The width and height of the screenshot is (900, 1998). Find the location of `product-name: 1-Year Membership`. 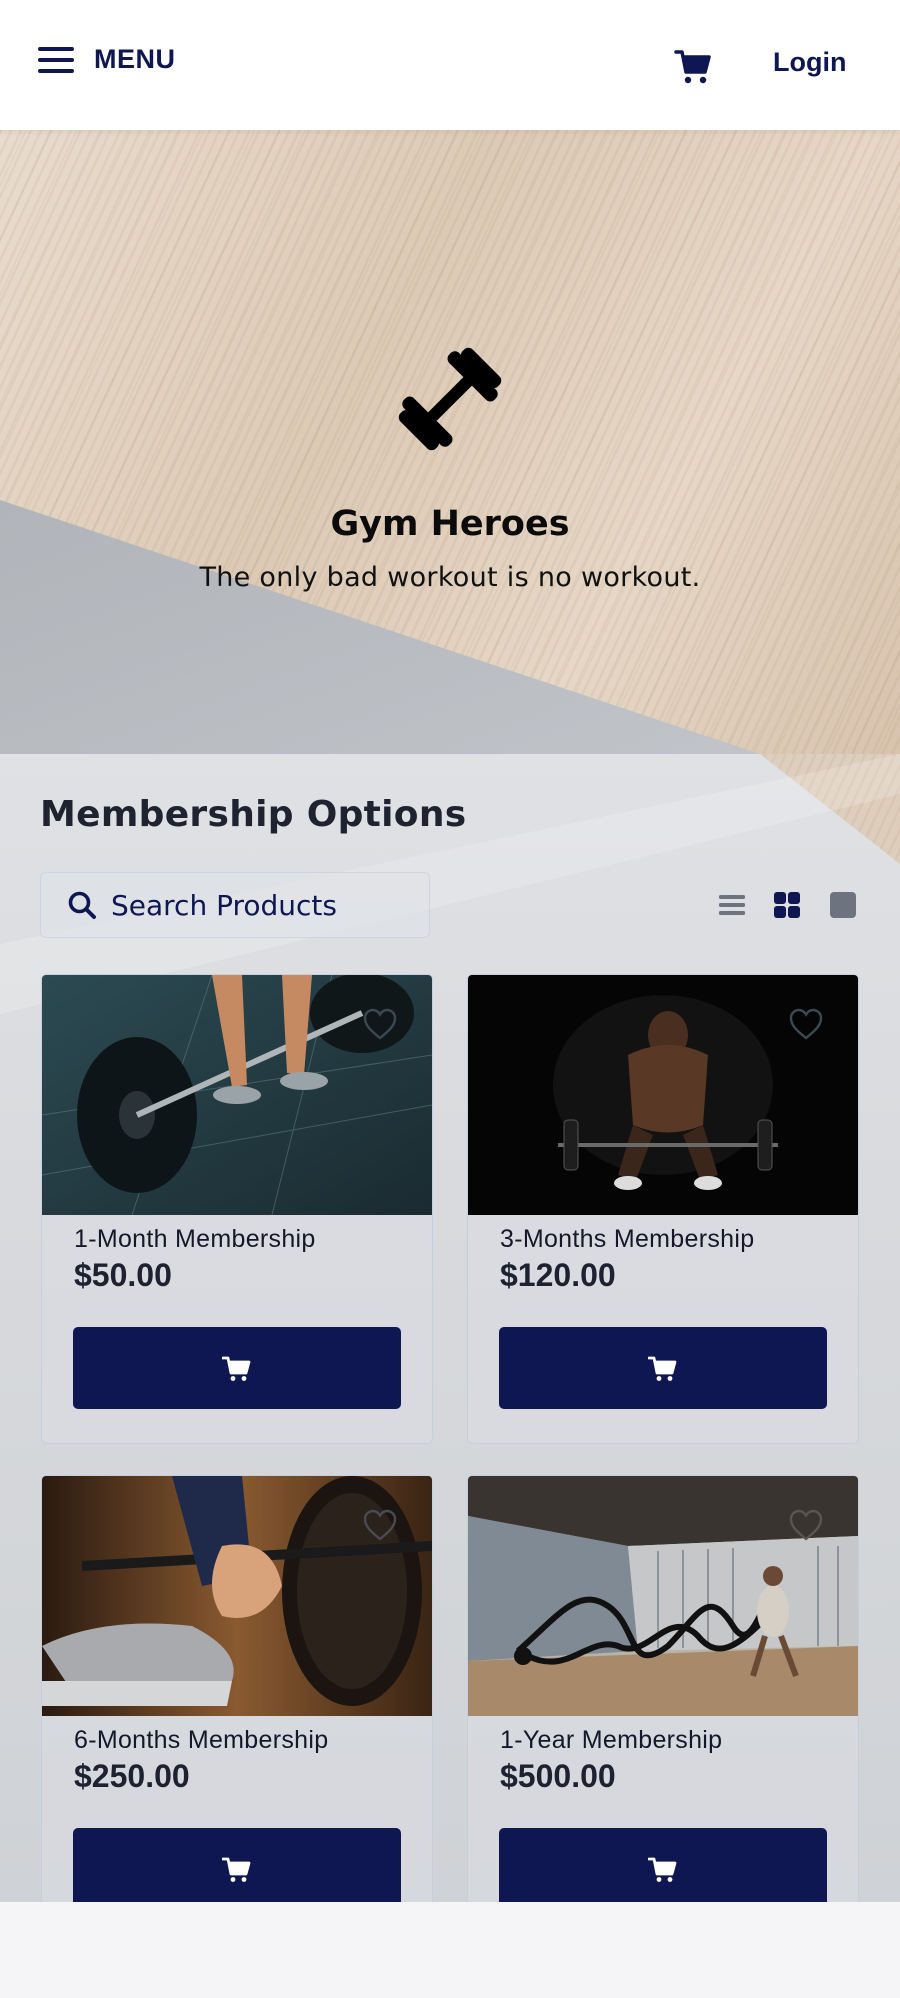

product-name: 1-Year Membership is located at coordinates (611, 1740).